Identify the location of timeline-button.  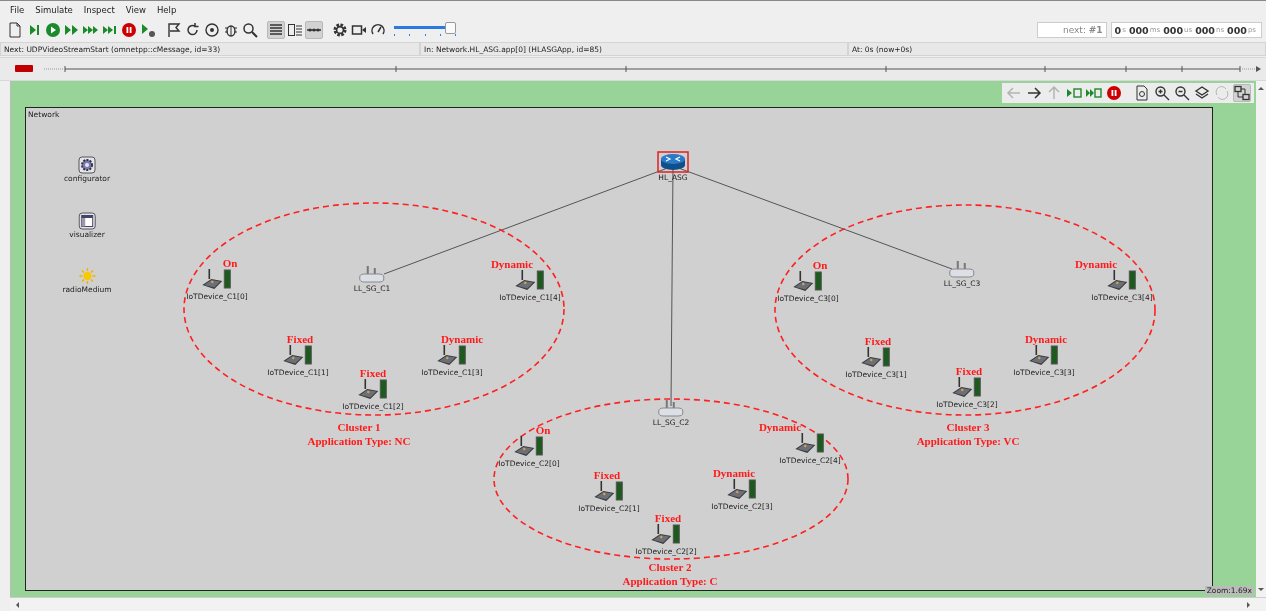
(314, 30).